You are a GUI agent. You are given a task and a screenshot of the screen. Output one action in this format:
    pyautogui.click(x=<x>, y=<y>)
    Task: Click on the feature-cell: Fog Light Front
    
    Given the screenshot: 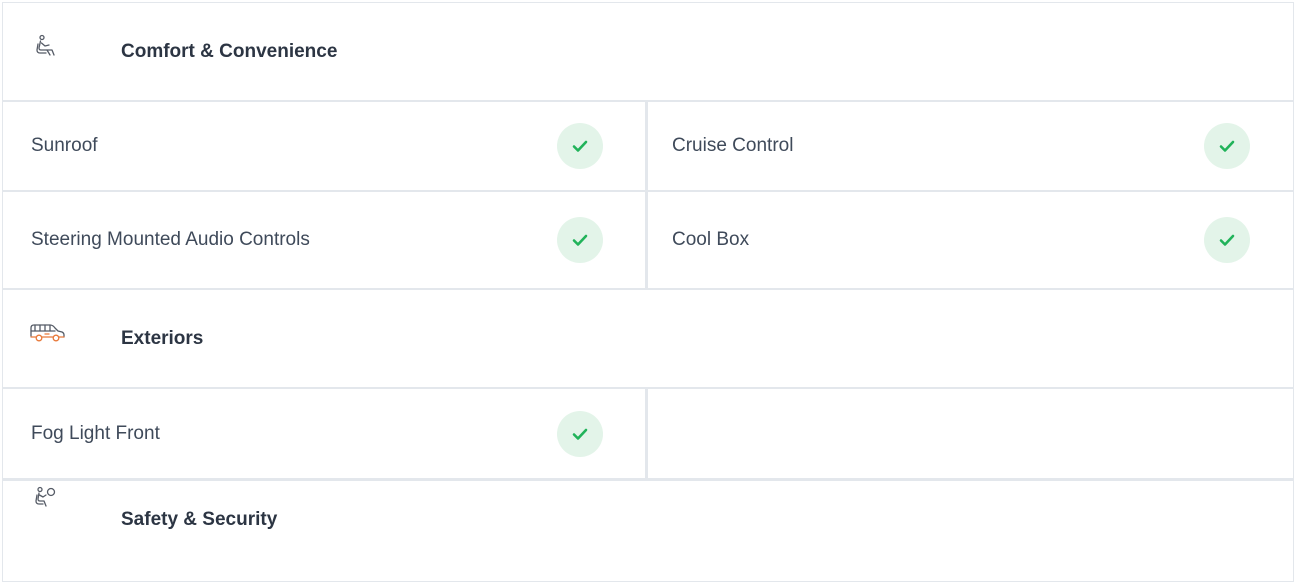 What is the action you would take?
    pyautogui.click(x=325, y=433)
    